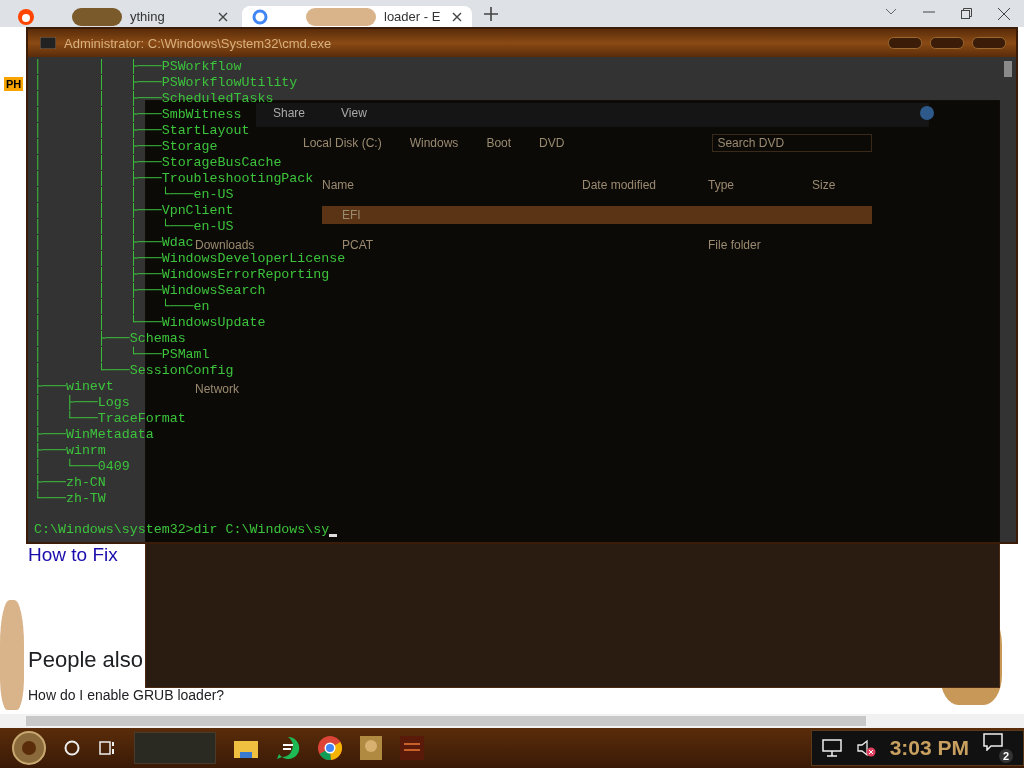 This screenshot has height=768, width=1024. What do you see at coordinates (110, 339) in the screenshot?
I see `console-line: │ ├───Schemas` at bounding box center [110, 339].